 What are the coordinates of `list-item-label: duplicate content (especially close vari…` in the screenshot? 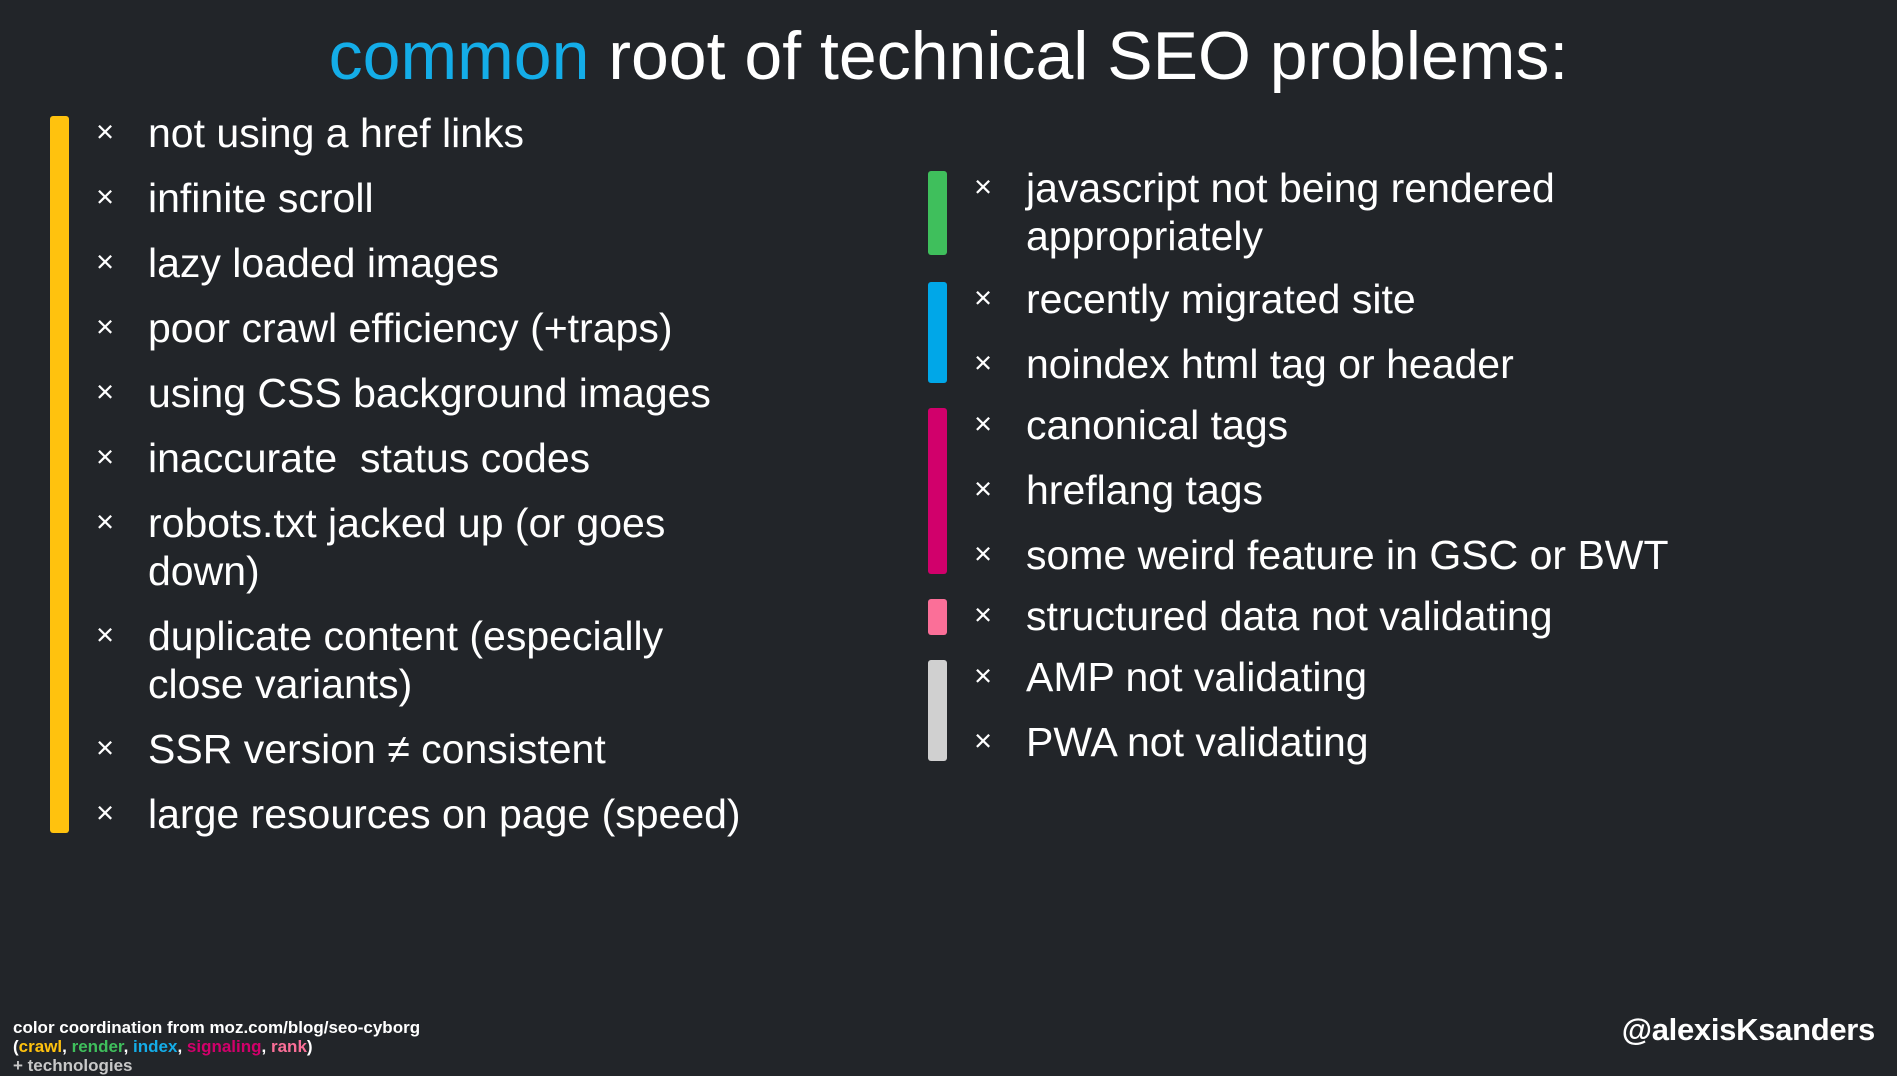 It's located at (411, 659).